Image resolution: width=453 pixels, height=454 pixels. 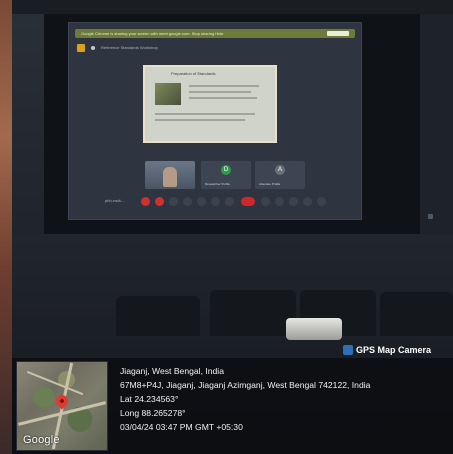 What do you see at coordinates (226, 170) in the screenshot?
I see `participant-avatar: D` at bounding box center [226, 170].